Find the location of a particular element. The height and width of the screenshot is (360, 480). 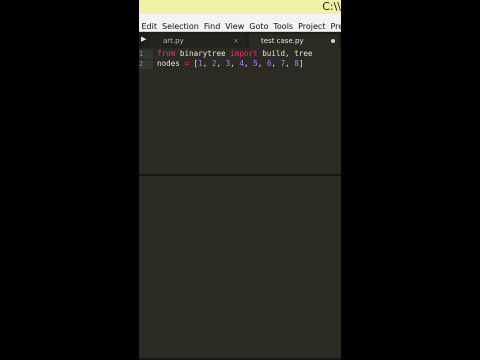

code-line-2: nodes = [1, 2, 3, 4, 5, 6, 7, 8] is located at coordinates (230, 63).